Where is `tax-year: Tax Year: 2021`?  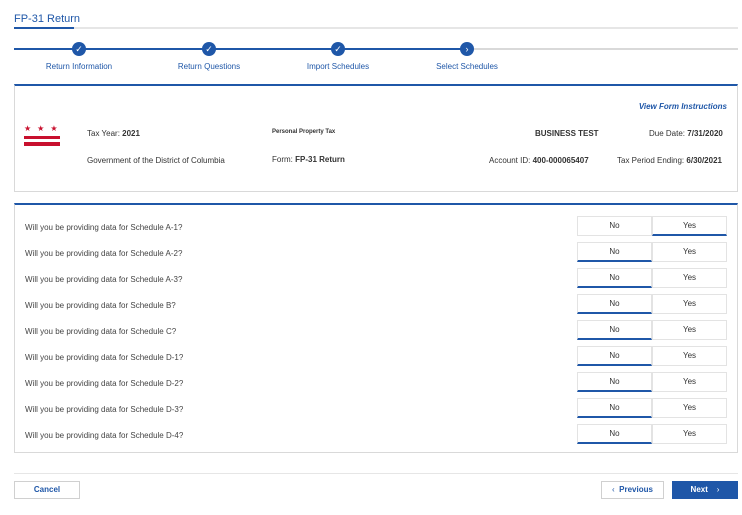
tax-year: Tax Year: 2021 is located at coordinates (113, 133).